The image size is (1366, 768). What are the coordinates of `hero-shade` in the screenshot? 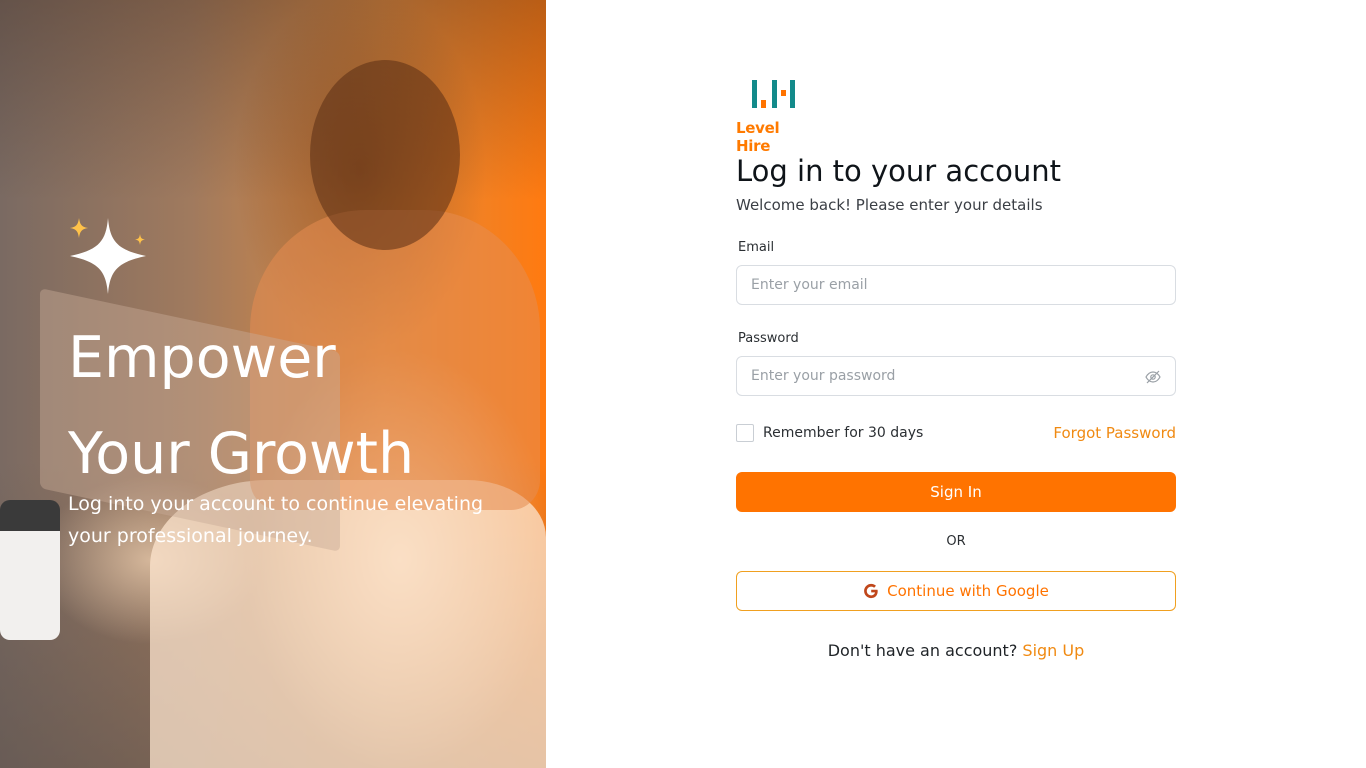 It's located at (273, 100).